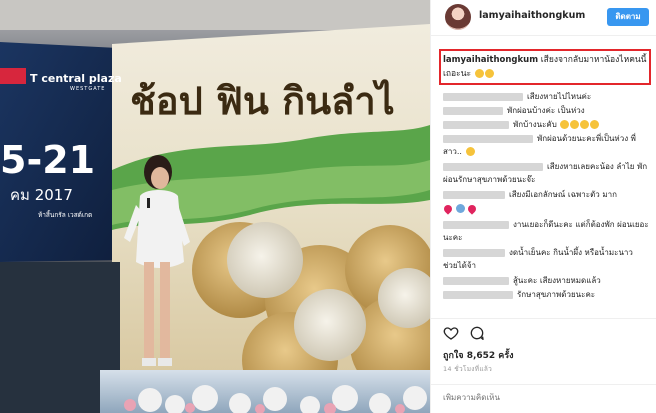  Describe the element at coordinates (48, 160) in the screenshot. I see `banner-dates: 5-21` at that location.